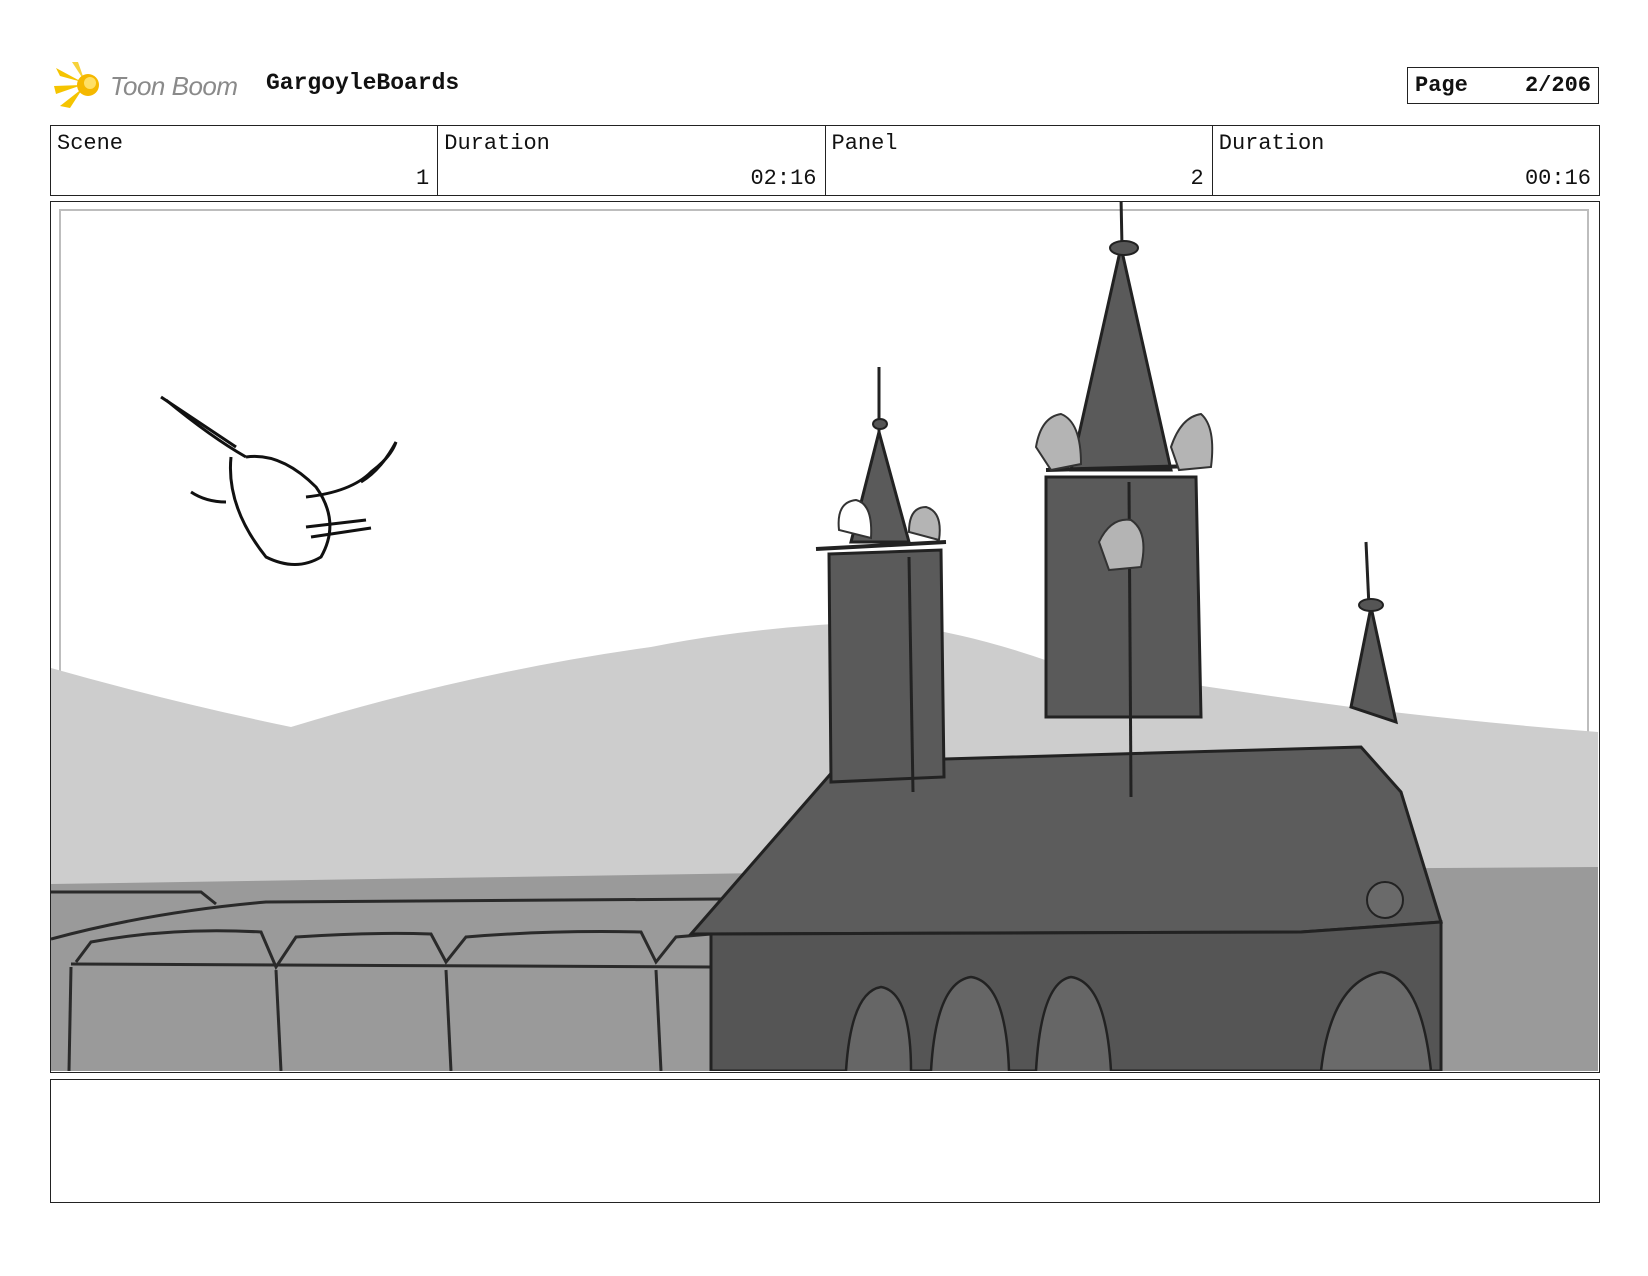  Describe the element at coordinates (1441, 85) in the screenshot. I see `page-label: Page` at that location.